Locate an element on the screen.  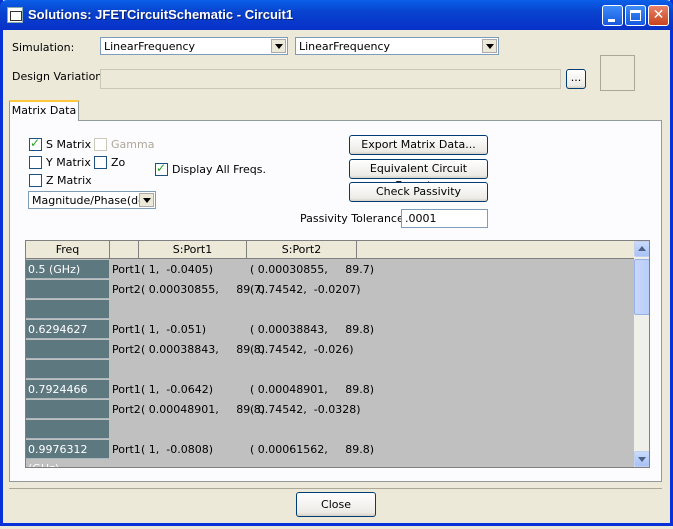
maximize-button is located at coordinates (635, 15).